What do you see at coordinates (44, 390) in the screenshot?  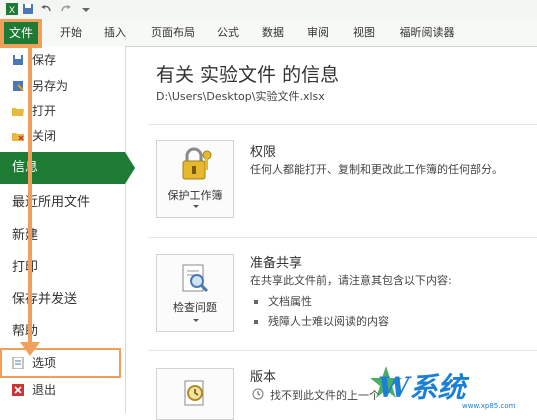 I see `nav-exit-label: 退出` at bounding box center [44, 390].